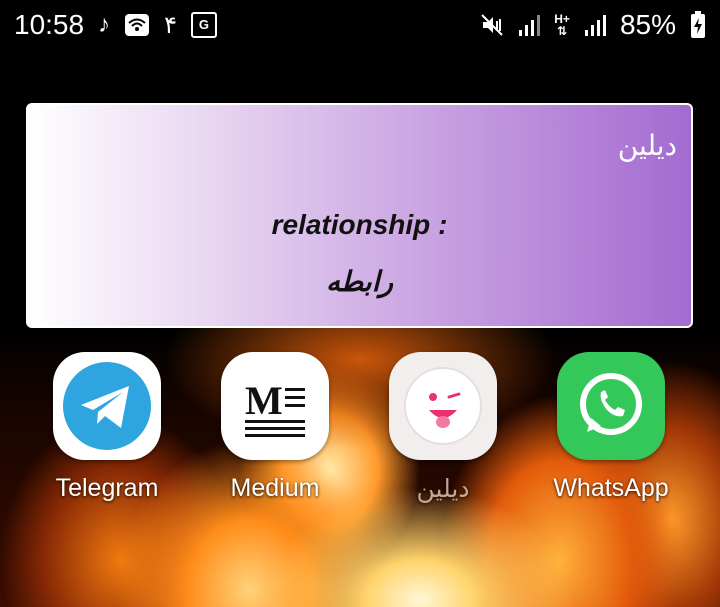 The width and height of the screenshot is (720, 607). I want to click on app-label-dilin: دیلین, so click(443, 489).